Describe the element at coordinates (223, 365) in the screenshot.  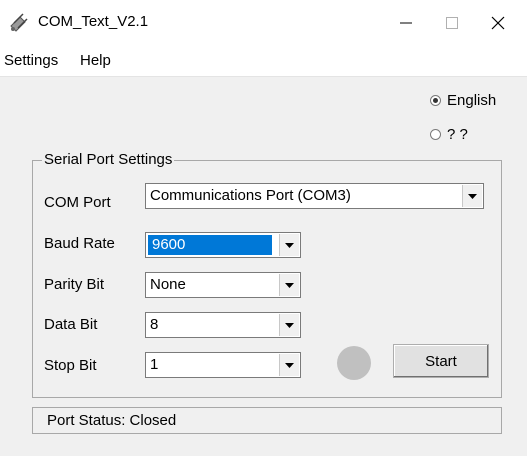
I see `stop-bit-select: 1` at that location.